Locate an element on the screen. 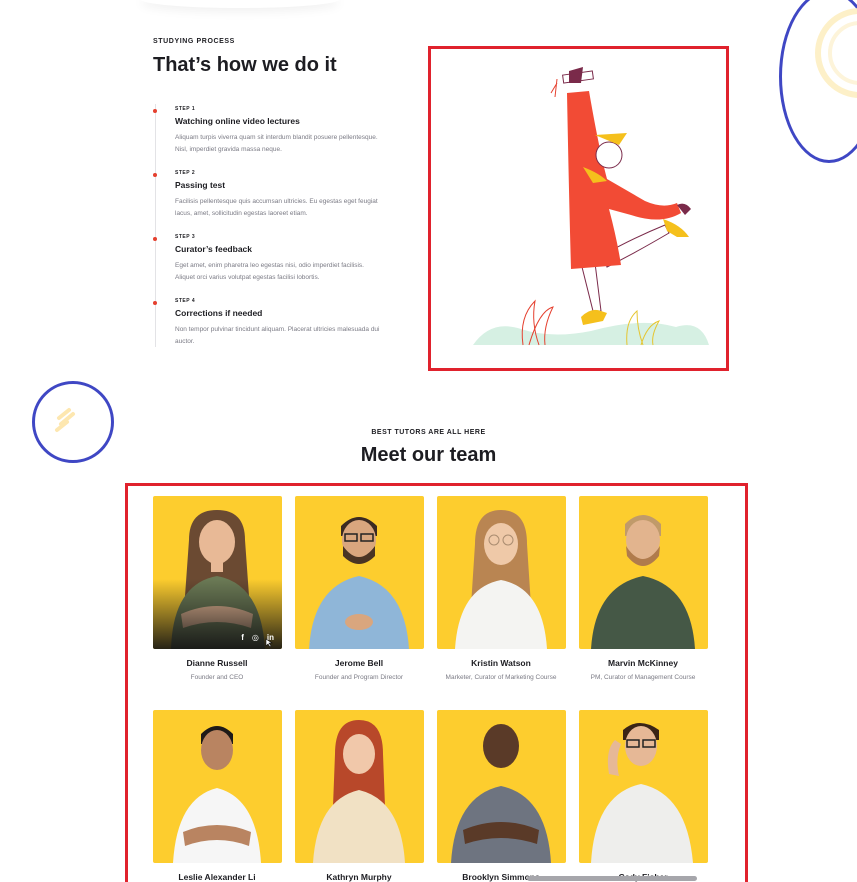  member-name: Dianne Russell is located at coordinates (217, 663).